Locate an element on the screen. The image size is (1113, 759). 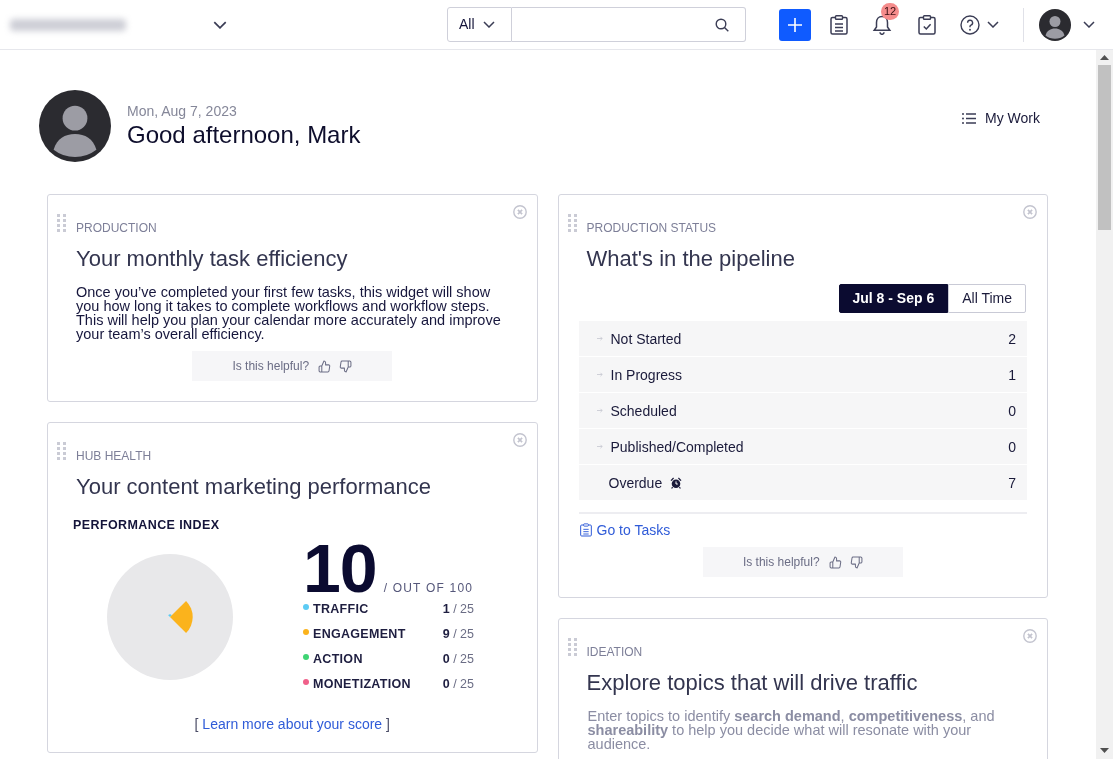
greeting-heading: Good afternoon, Mark is located at coordinates (244, 135).